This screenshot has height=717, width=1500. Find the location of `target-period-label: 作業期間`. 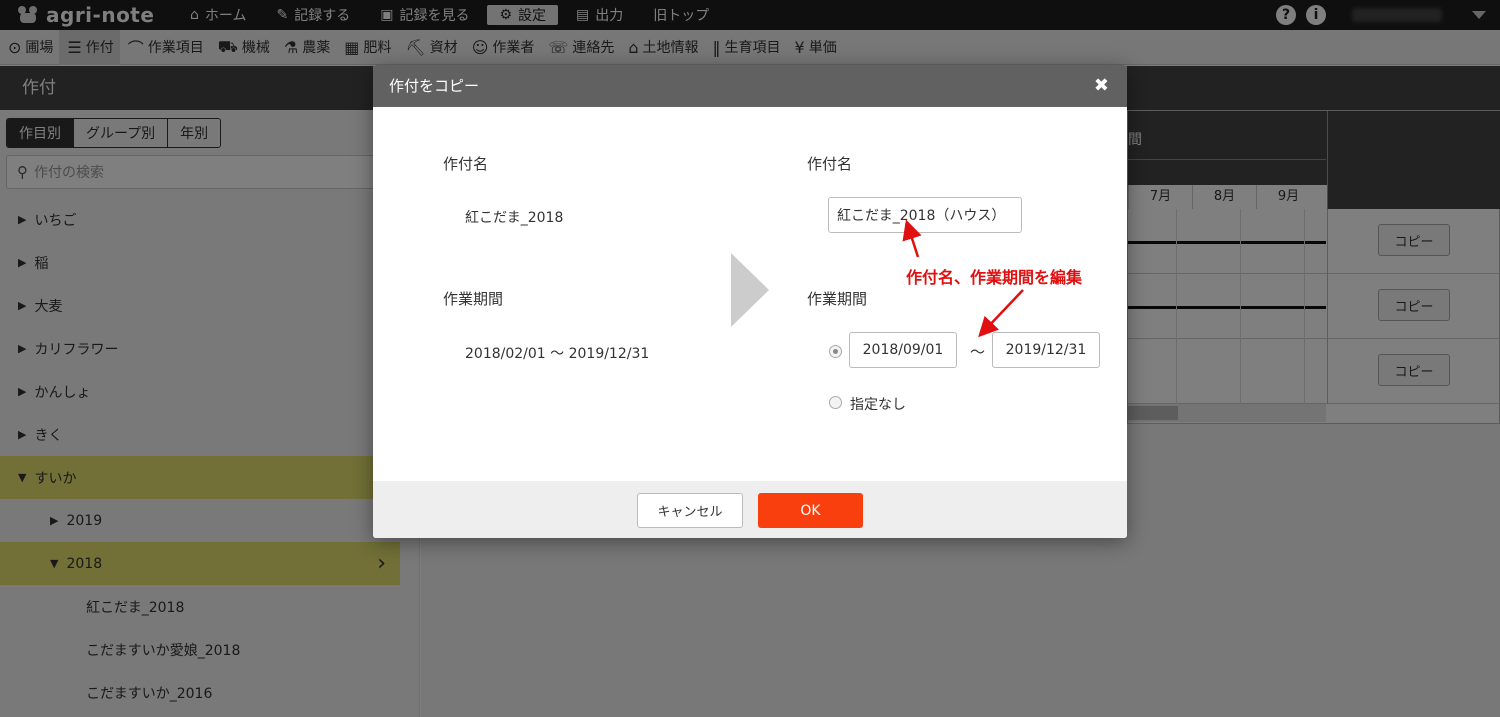

target-period-label: 作業期間 is located at coordinates (837, 299).